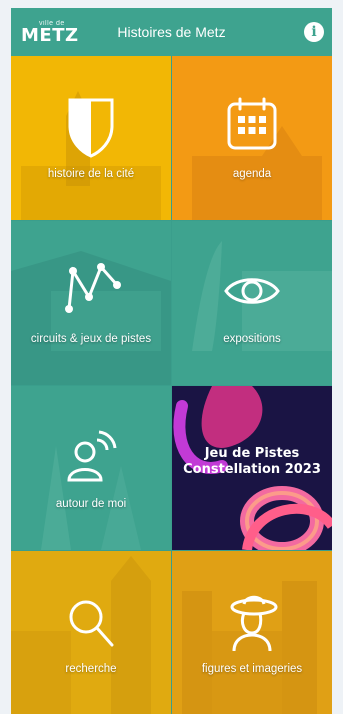 This screenshot has height=714, width=343. I want to click on tile-expositions: expositions, so click(252, 303).